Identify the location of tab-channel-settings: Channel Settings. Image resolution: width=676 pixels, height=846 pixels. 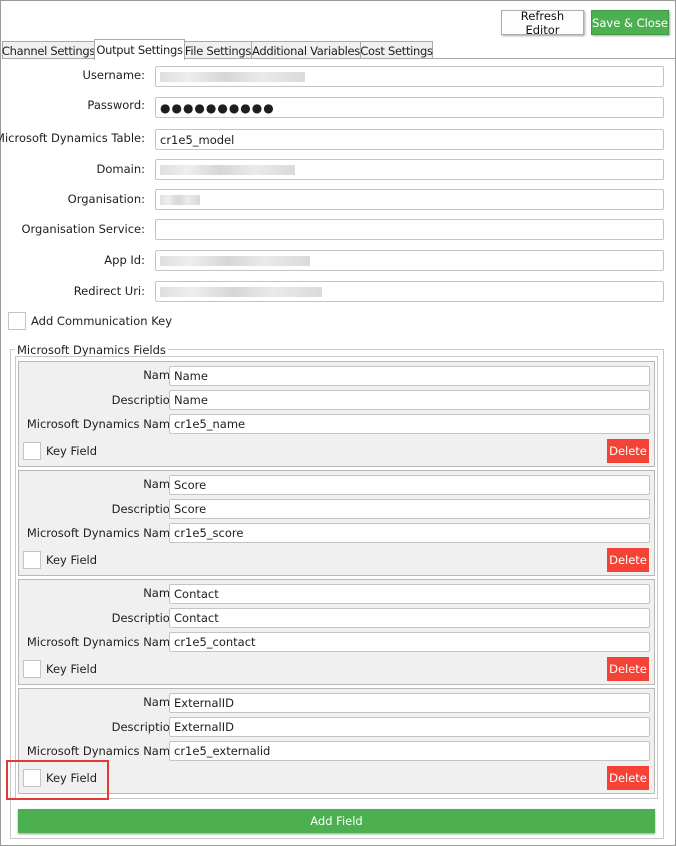
(48, 50).